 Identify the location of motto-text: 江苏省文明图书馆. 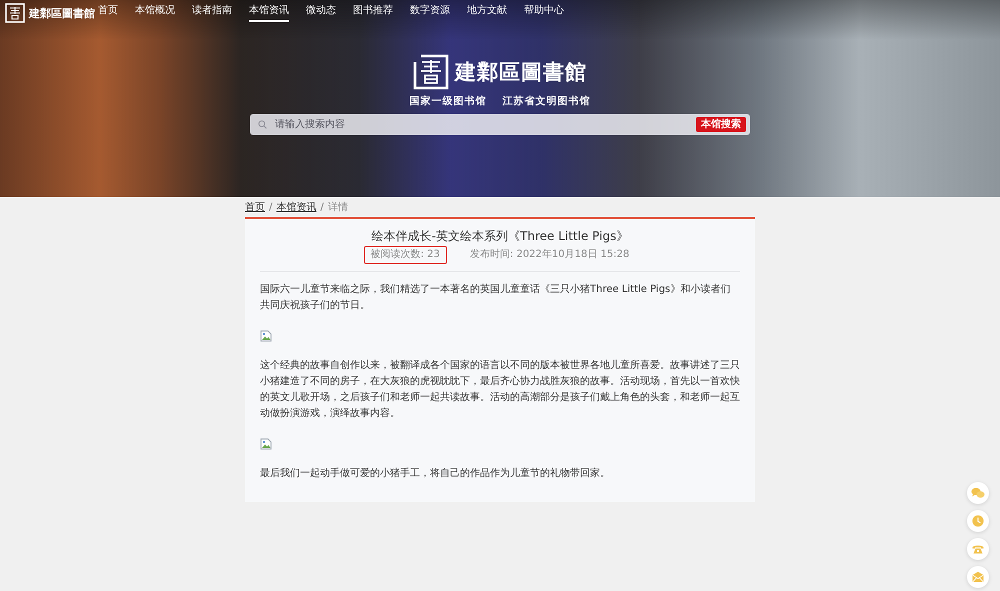
(546, 102).